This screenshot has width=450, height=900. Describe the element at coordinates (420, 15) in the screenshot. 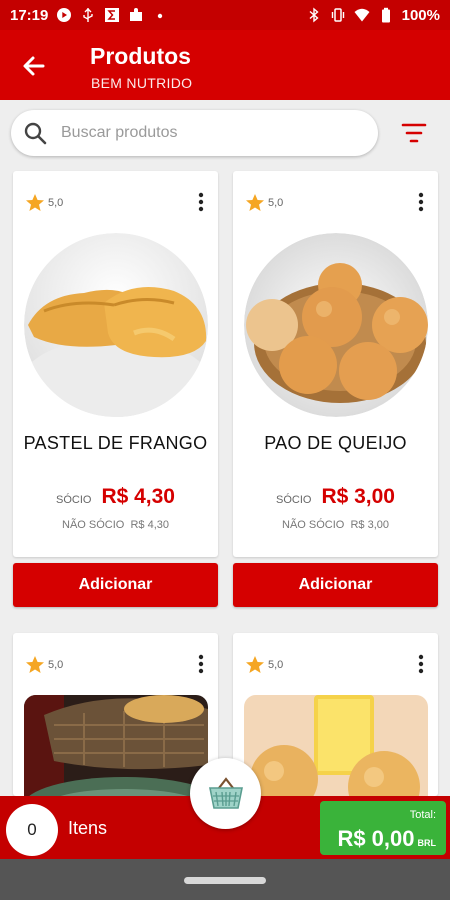

I see `battery-percent: 100%` at that location.